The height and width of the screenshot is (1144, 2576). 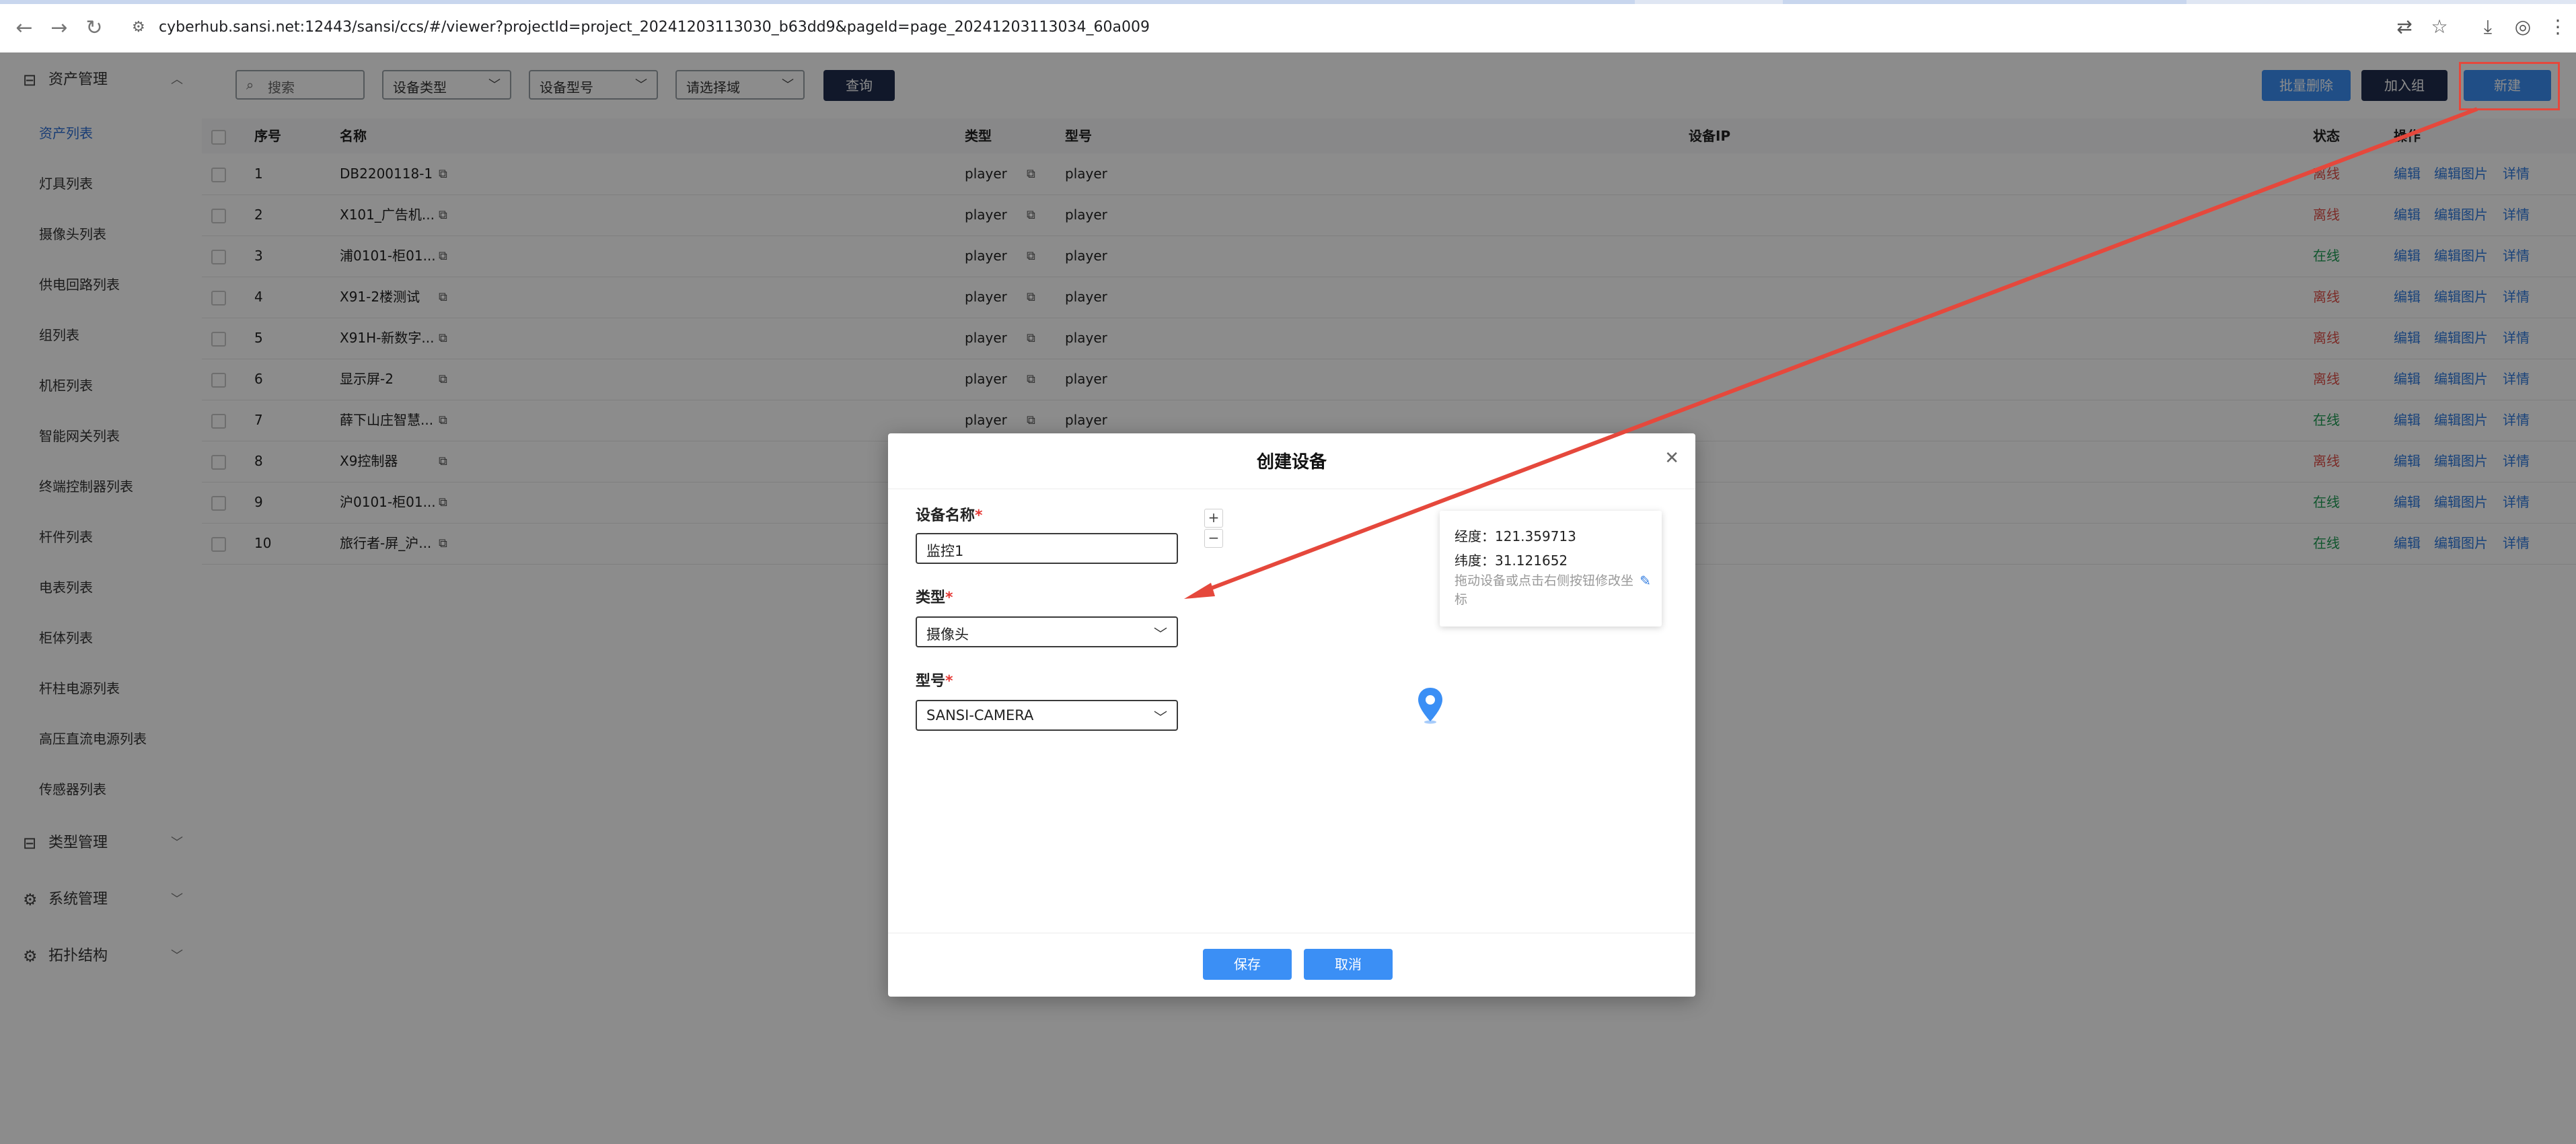 I want to click on reload-icon: ↻, so click(x=94, y=28).